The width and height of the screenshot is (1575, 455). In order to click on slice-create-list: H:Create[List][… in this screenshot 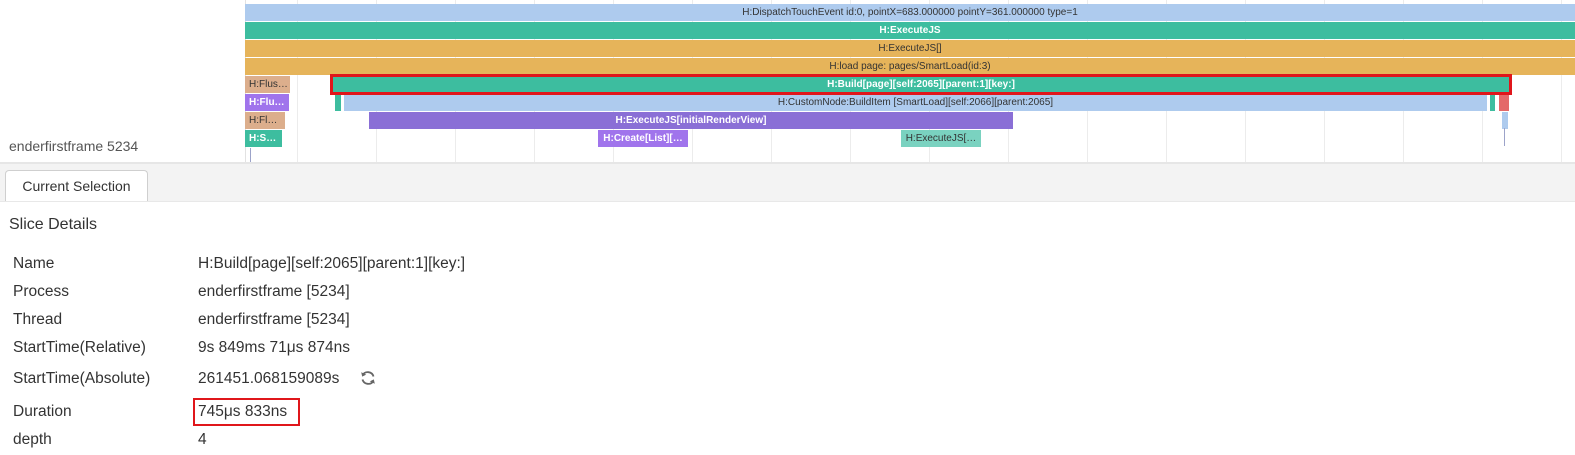, I will do `click(643, 138)`.